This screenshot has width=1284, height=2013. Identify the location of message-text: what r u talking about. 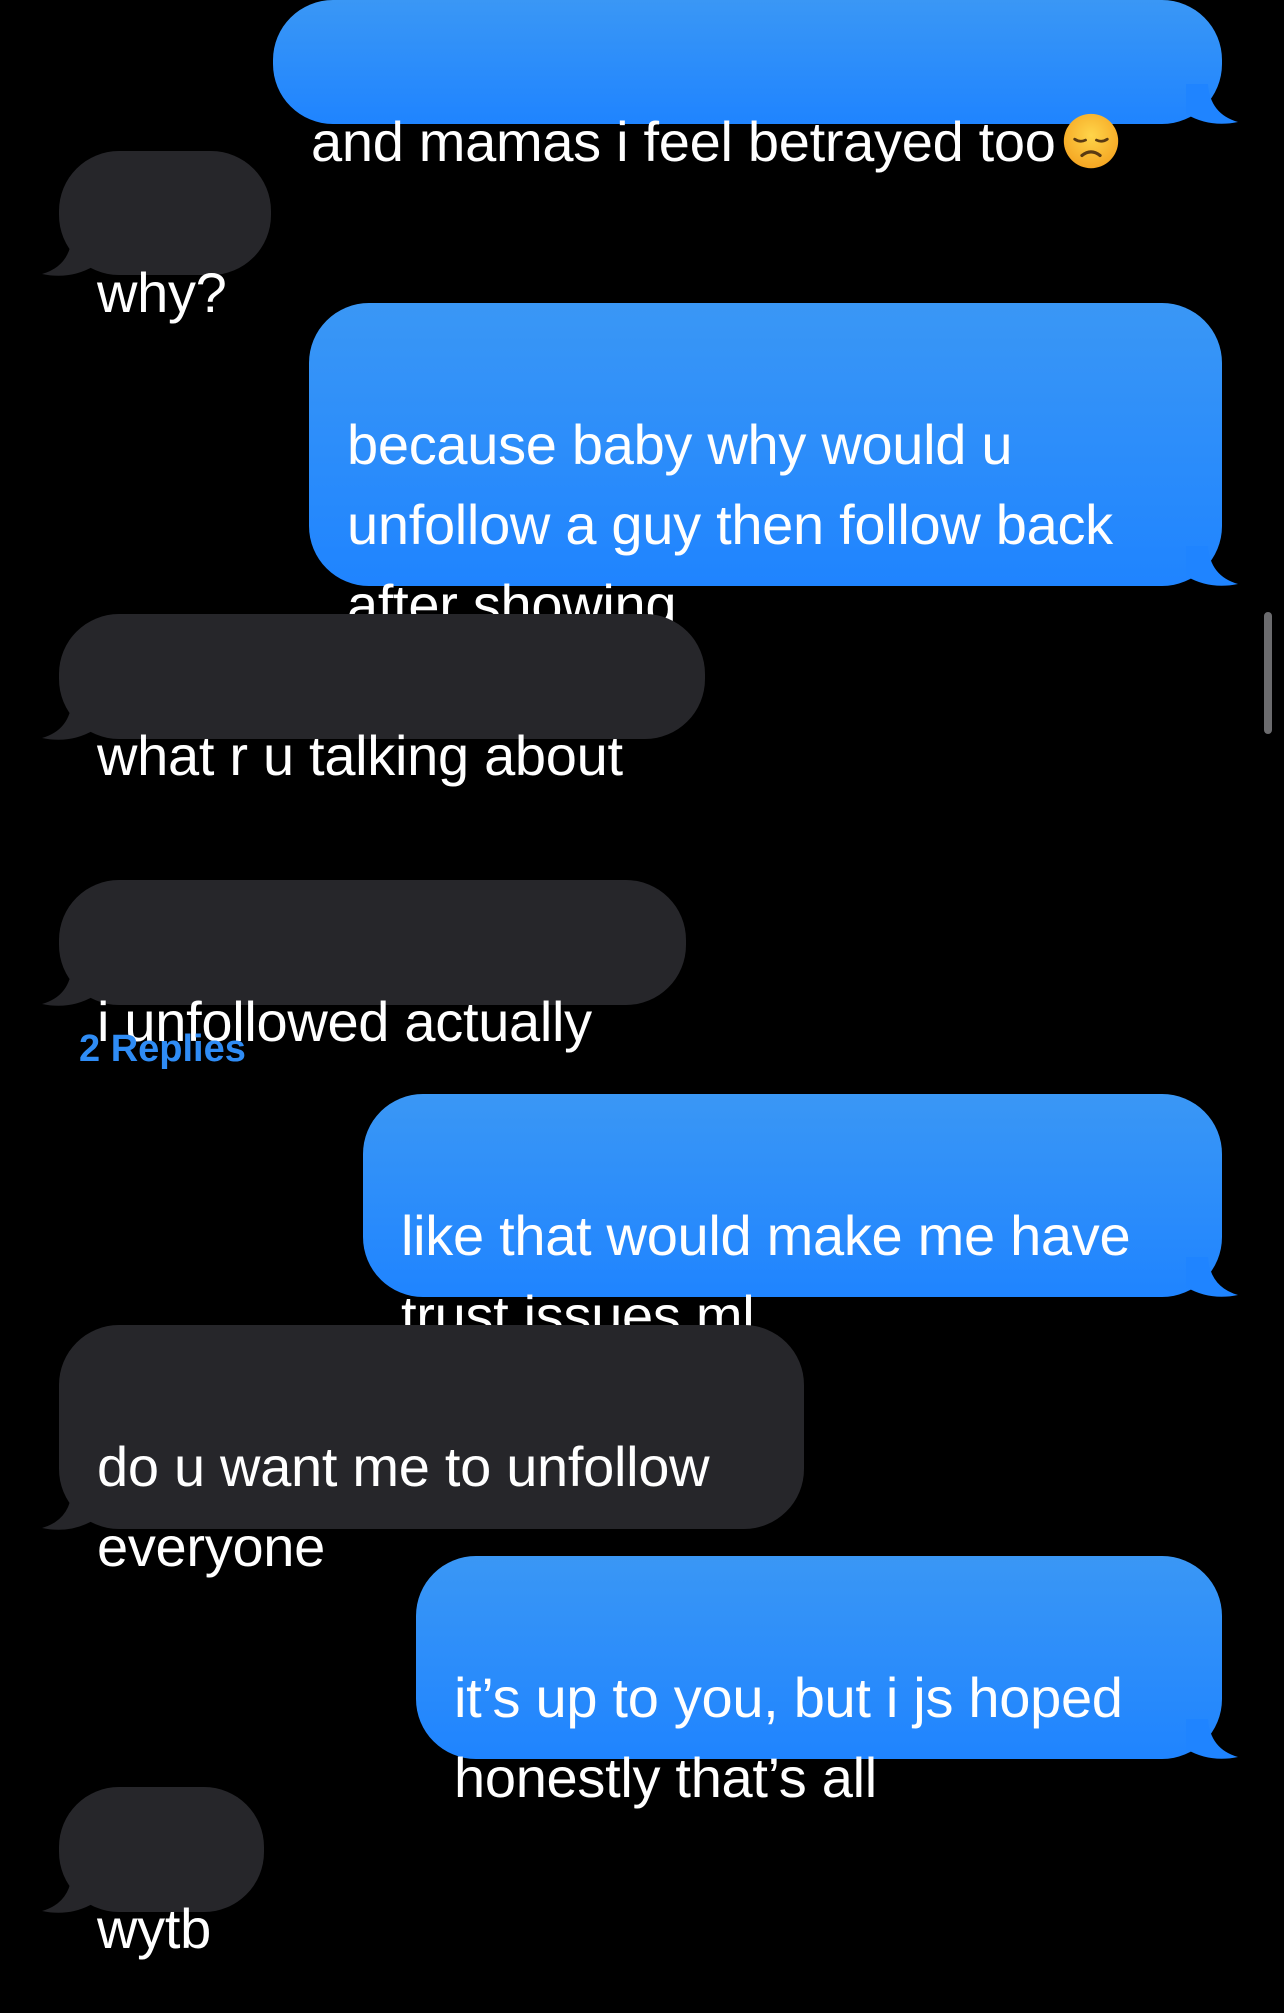
(360, 755).